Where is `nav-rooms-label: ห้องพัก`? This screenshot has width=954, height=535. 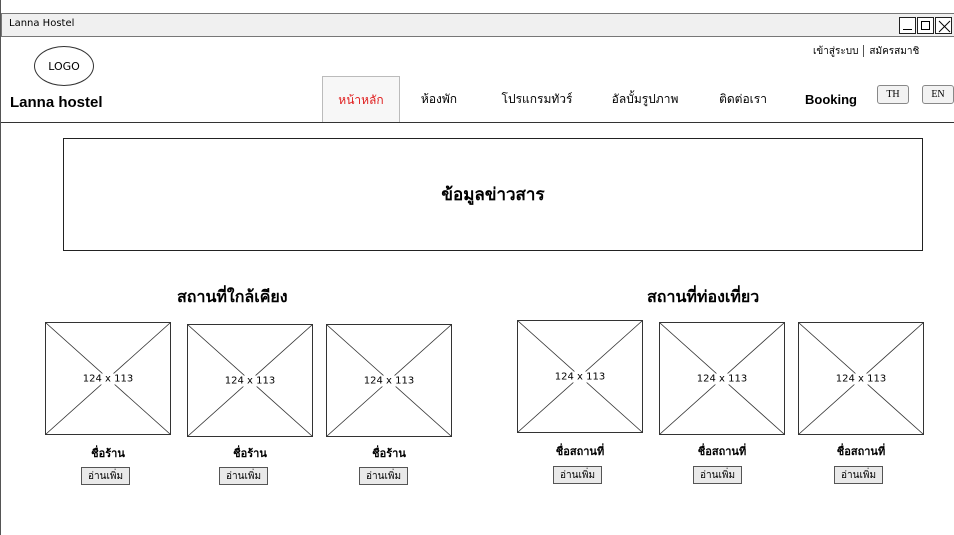
nav-rooms-label: ห้องพัก is located at coordinates (439, 99).